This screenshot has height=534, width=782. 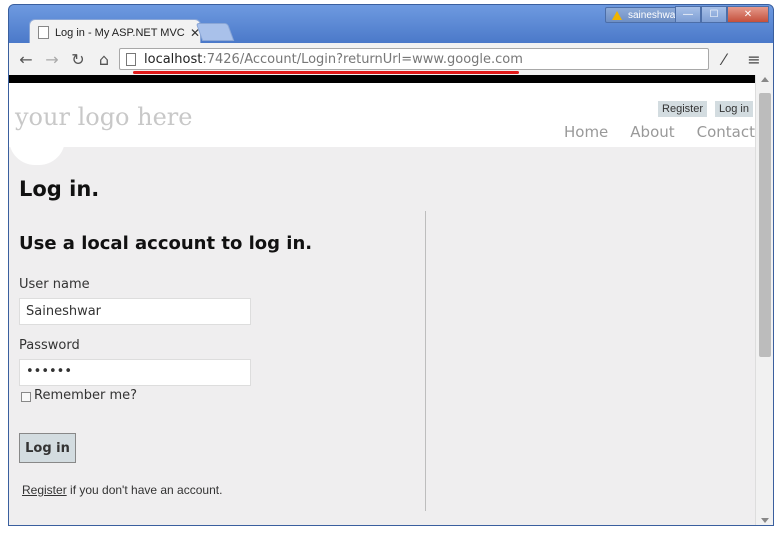 I want to click on section-title: Use a local account to log in., so click(x=166, y=243).